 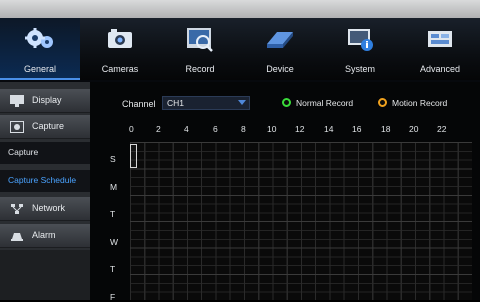 I want to click on motion-record-radio-icon, so click(x=382, y=102).